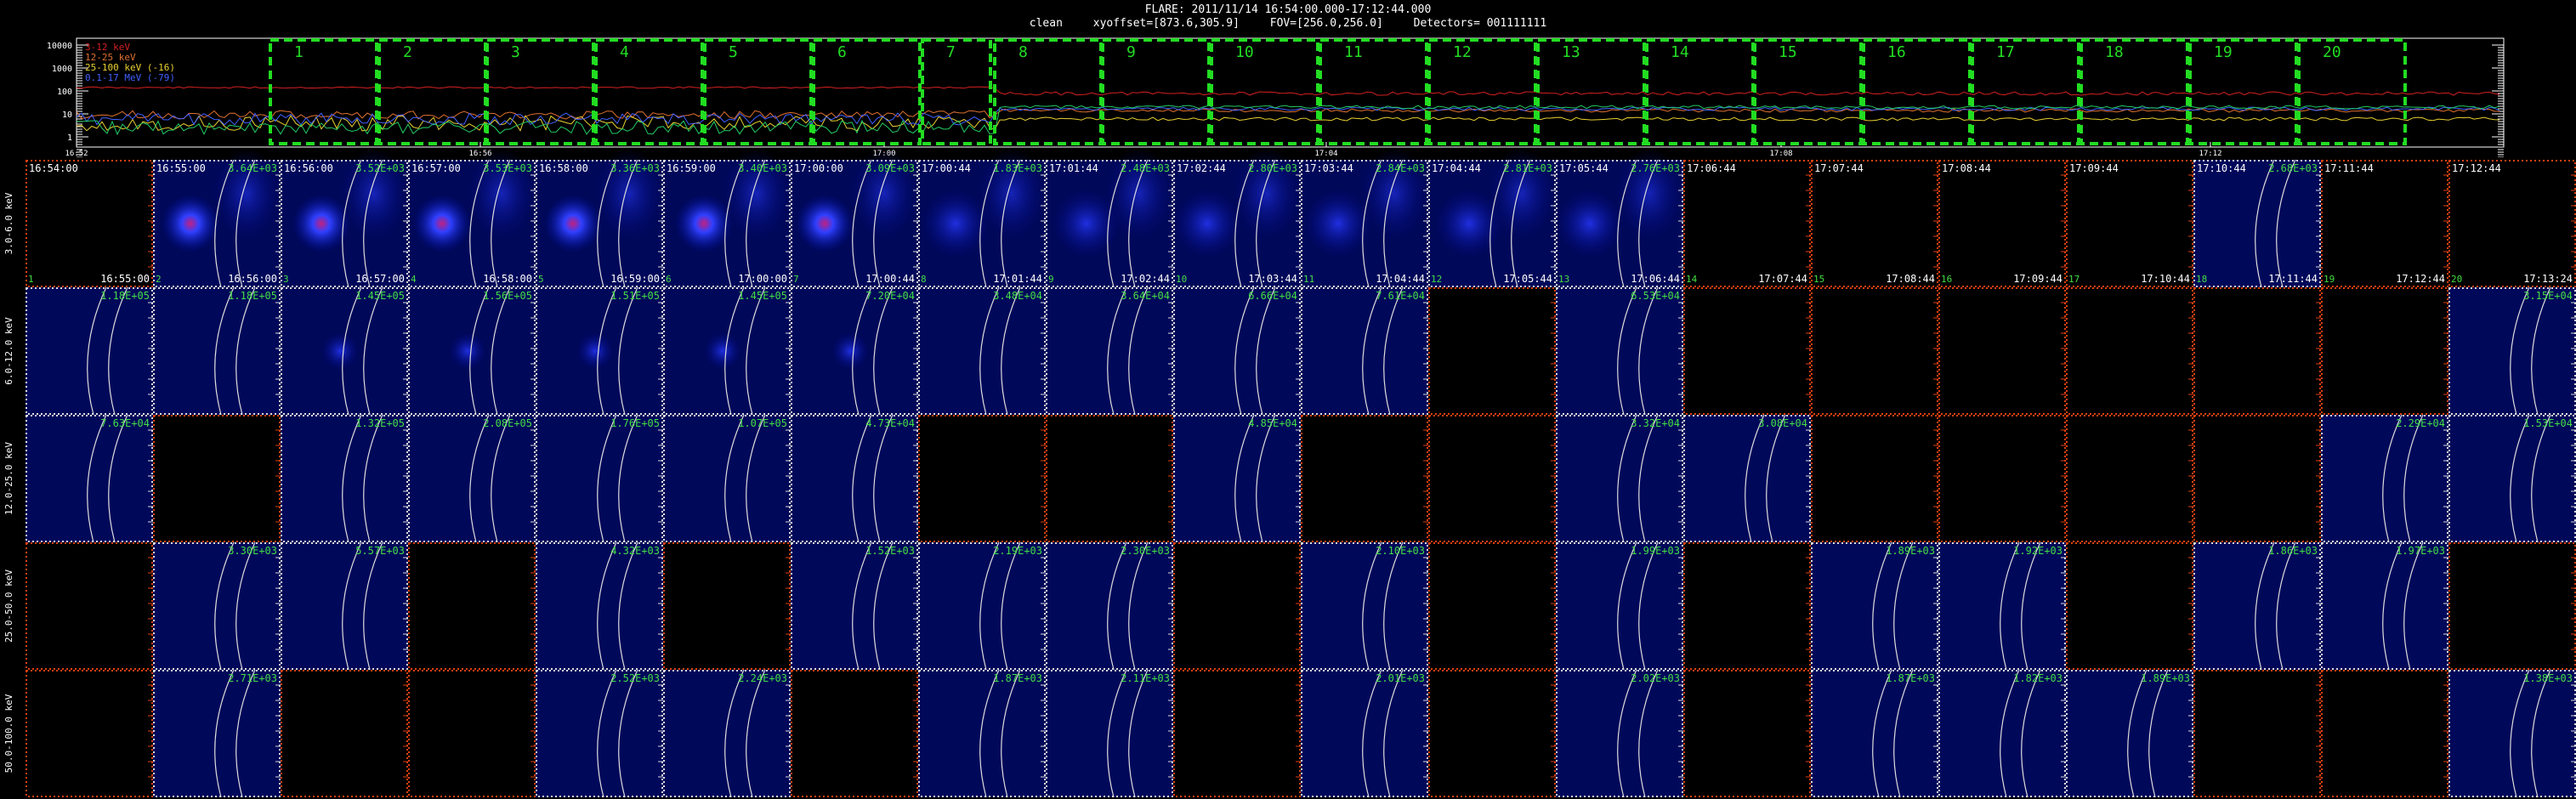  What do you see at coordinates (1783, 423) in the screenshot?
I see `panel-max-label: 3.08E+04` at bounding box center [1783, 423].